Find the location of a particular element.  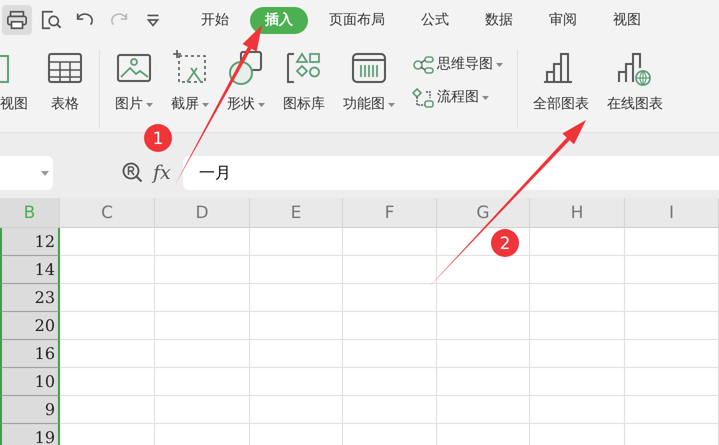

table-cell: 23 is located at coordinates (30, 298).